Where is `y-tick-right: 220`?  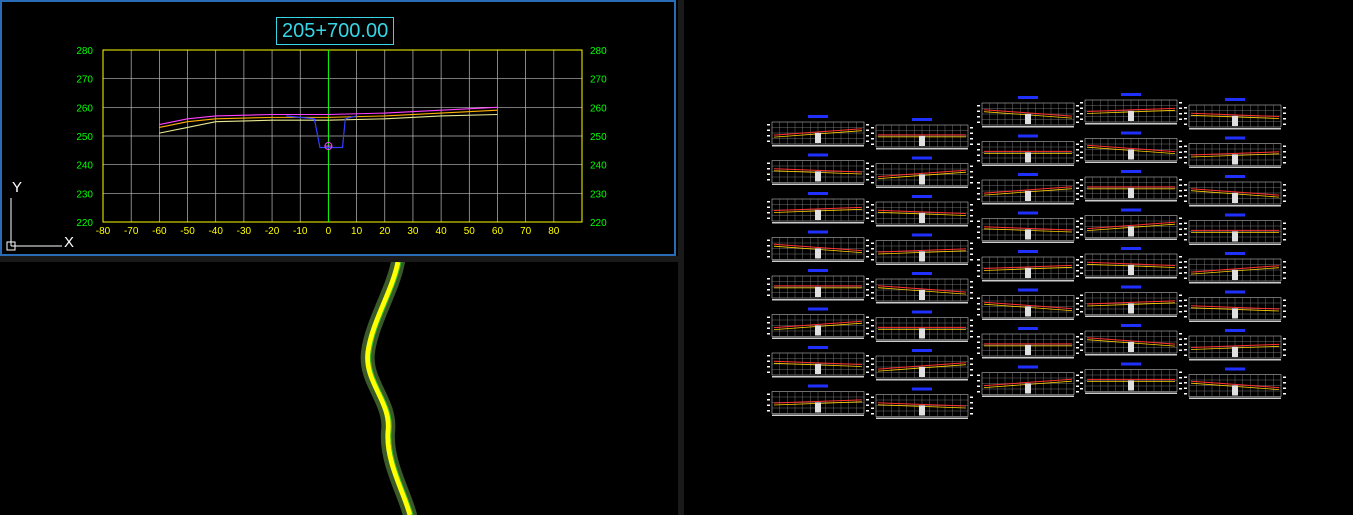
y-tick-right: 220 is located at coordinates (598, 223).